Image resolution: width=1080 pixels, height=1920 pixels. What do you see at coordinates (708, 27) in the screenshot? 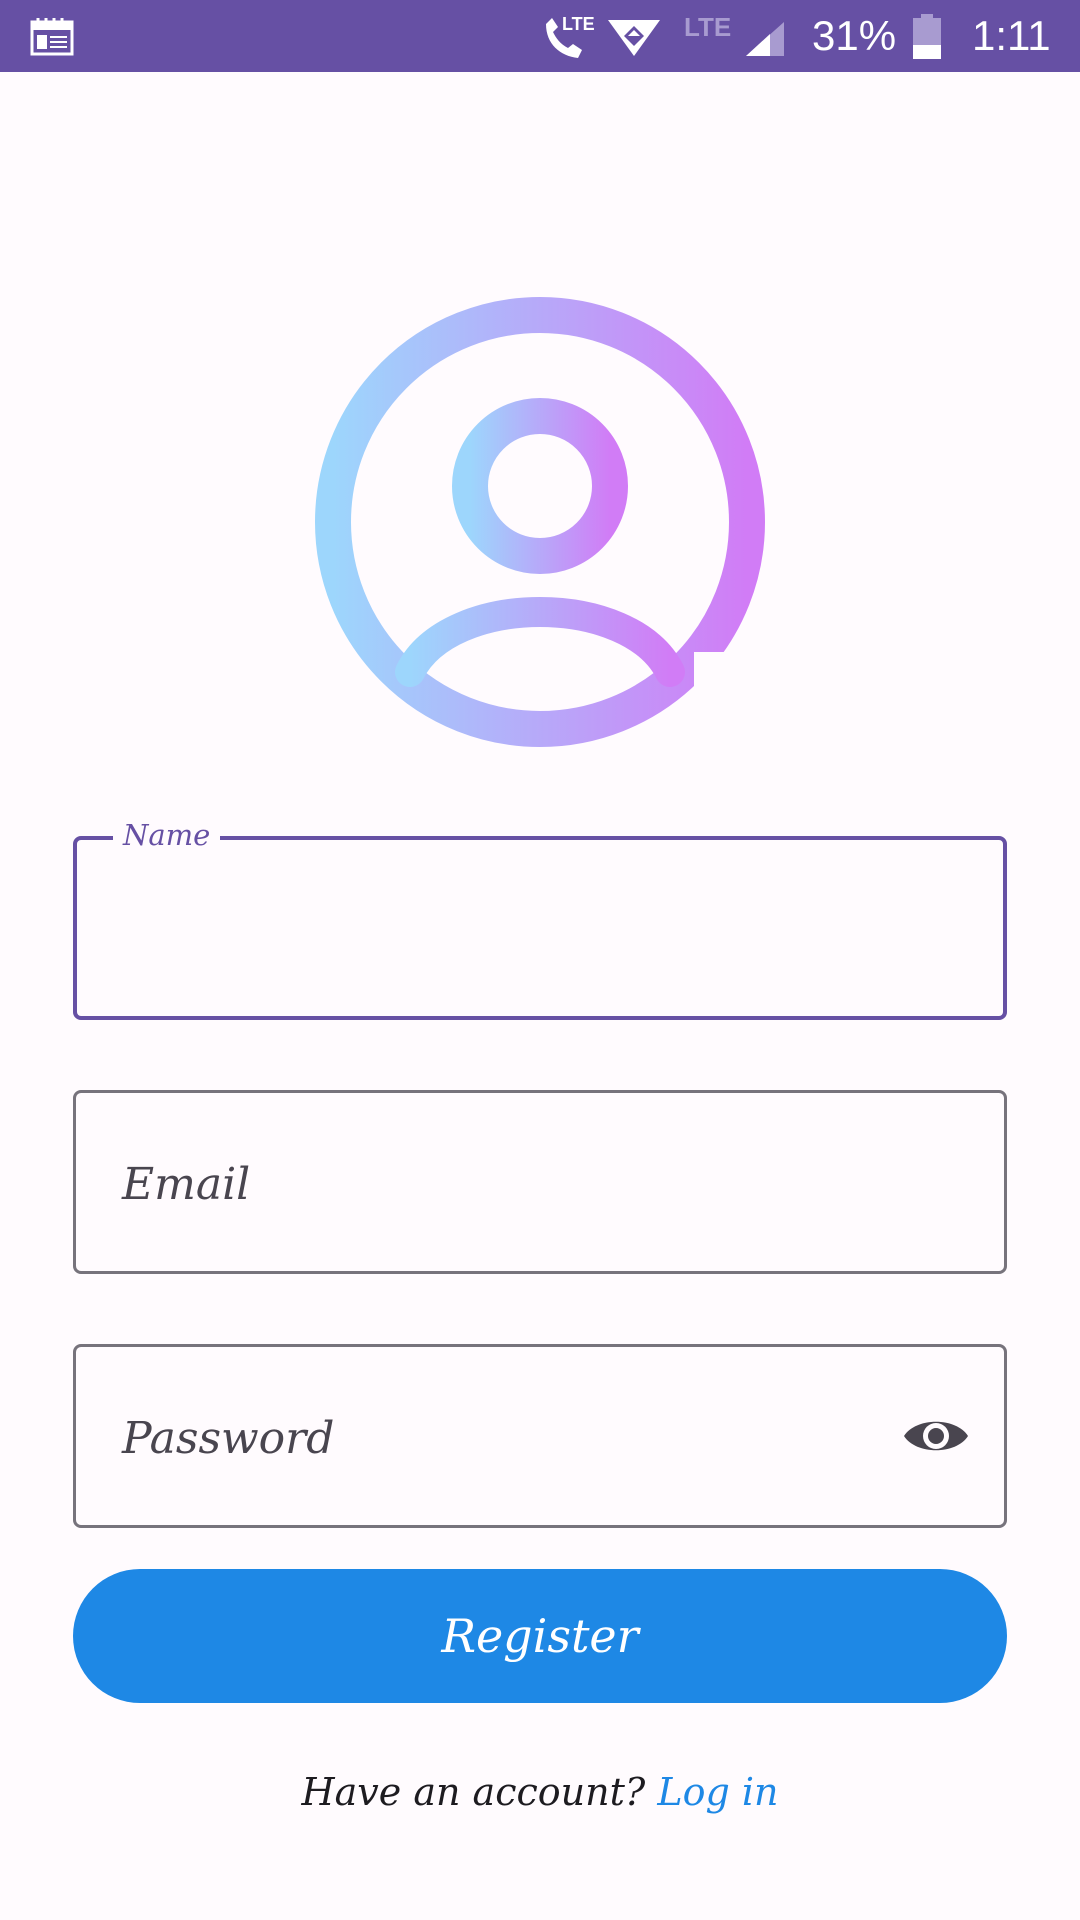
I see `secondary-lte-label: LTE` at bounding box center [708, 27].